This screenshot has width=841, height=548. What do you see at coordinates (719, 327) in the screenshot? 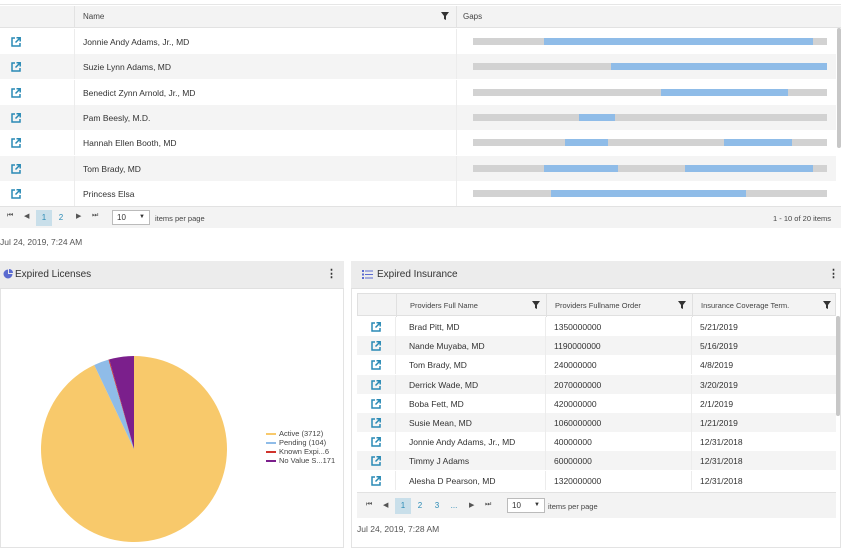
I see `coverage-term: 5/21/2019` at bounding box center [719, 327].